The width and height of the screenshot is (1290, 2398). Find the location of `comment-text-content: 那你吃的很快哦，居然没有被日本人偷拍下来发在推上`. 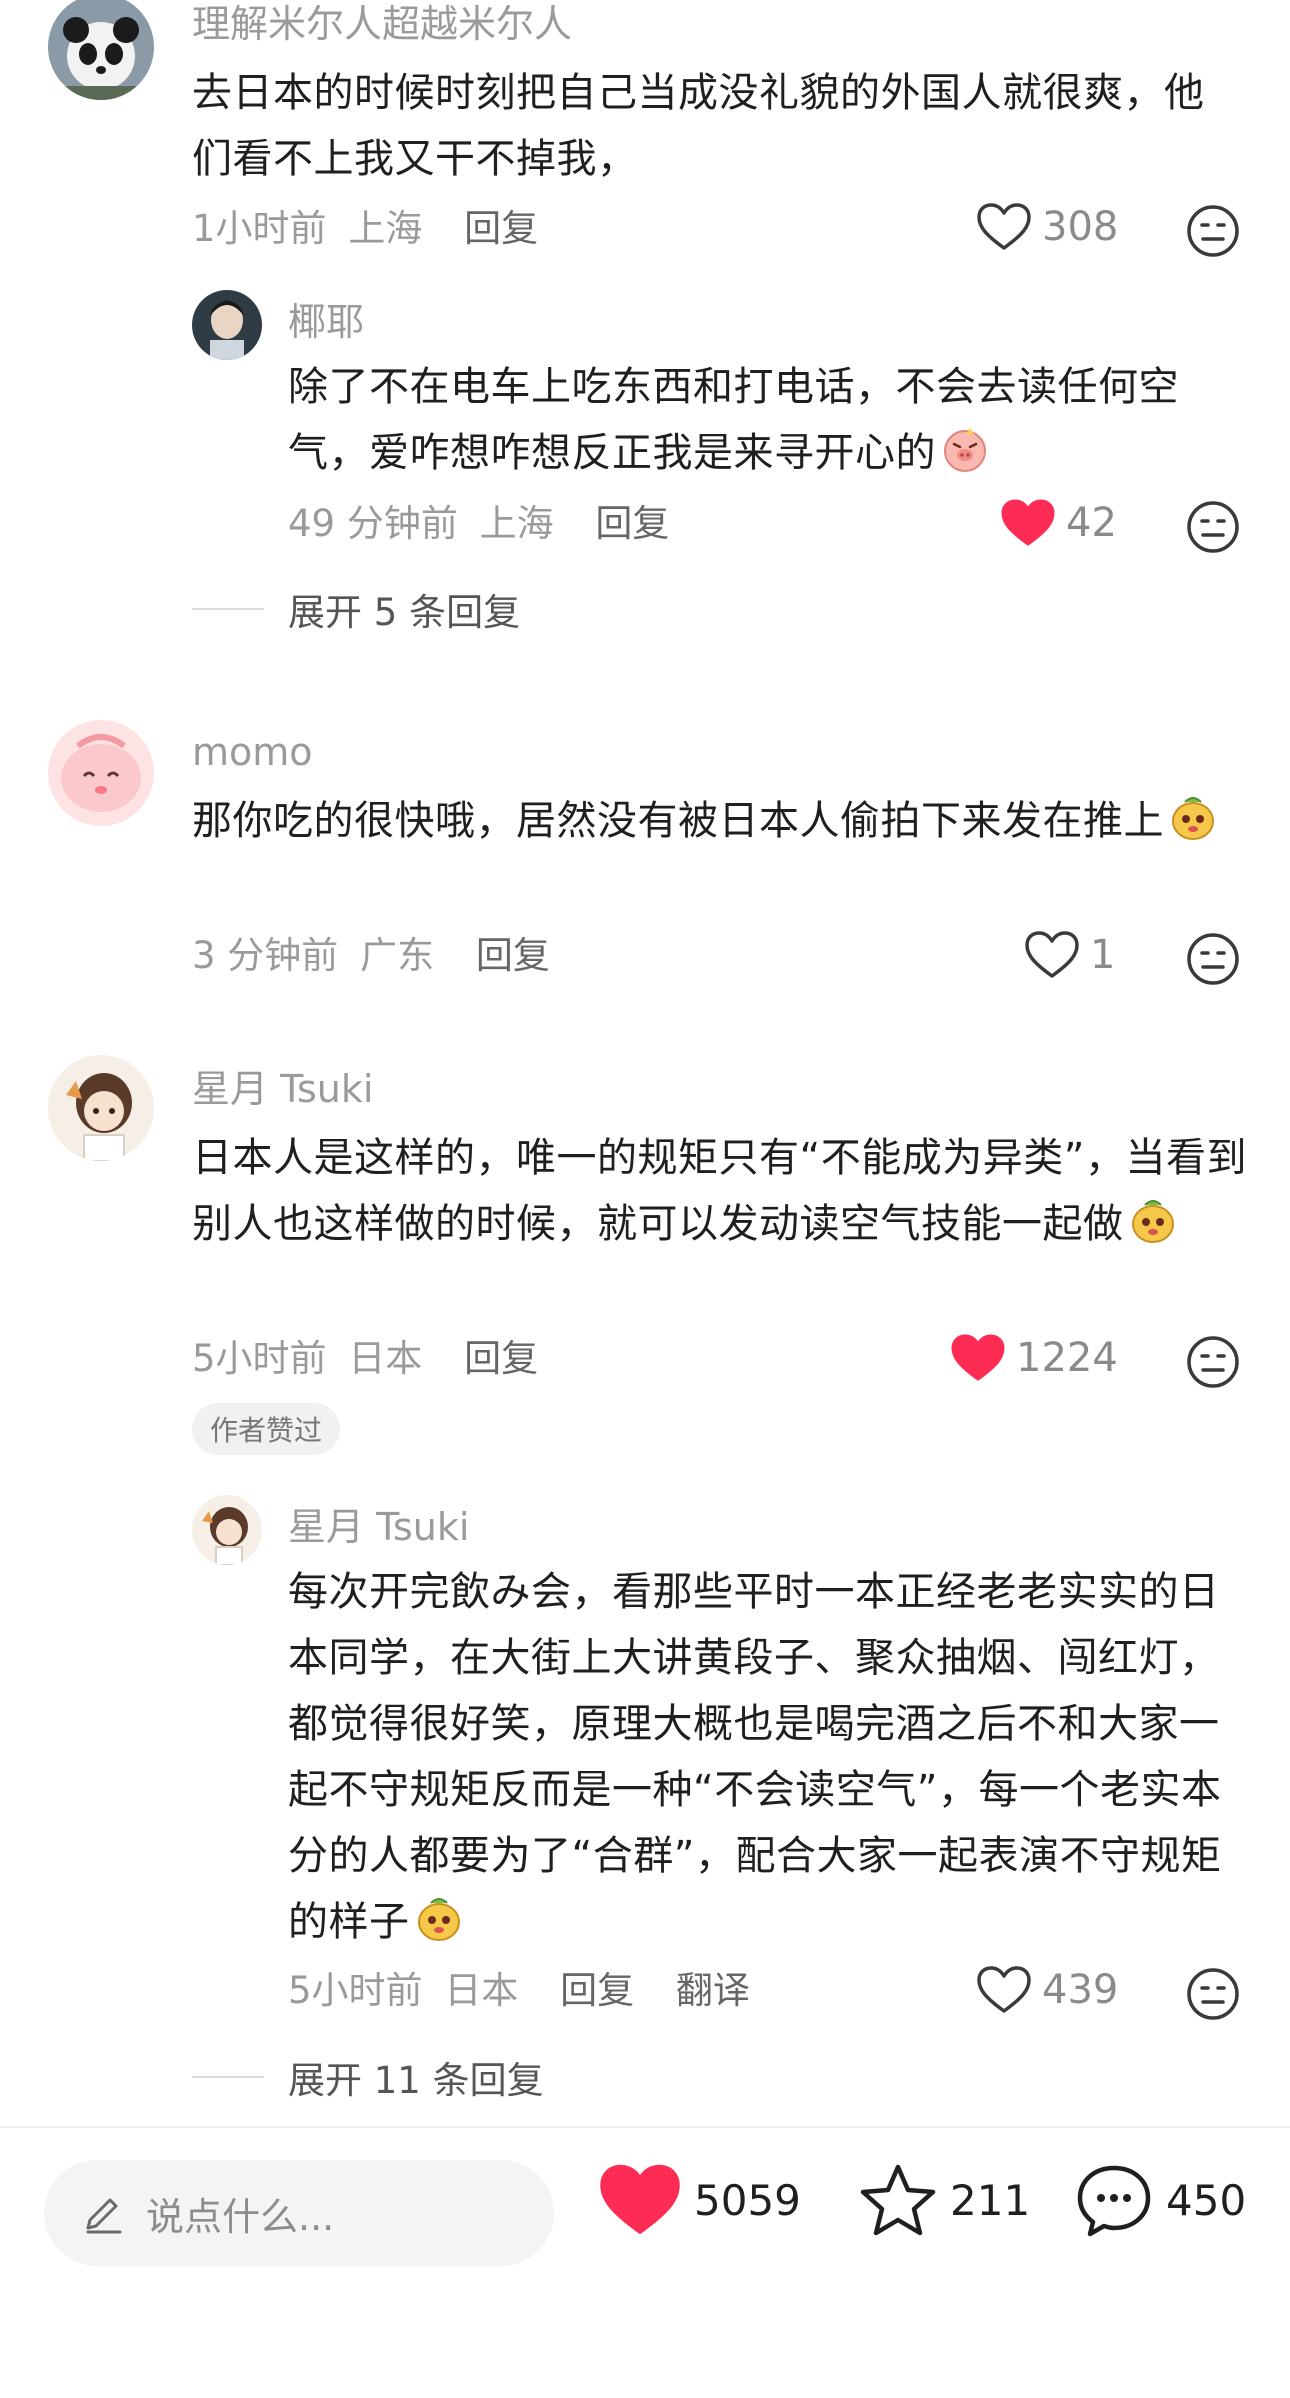

comment-text-content: 那你吃的很快哦，居然没有被日本人偷拍下来发在推上 is located at coordinates (678, 821).